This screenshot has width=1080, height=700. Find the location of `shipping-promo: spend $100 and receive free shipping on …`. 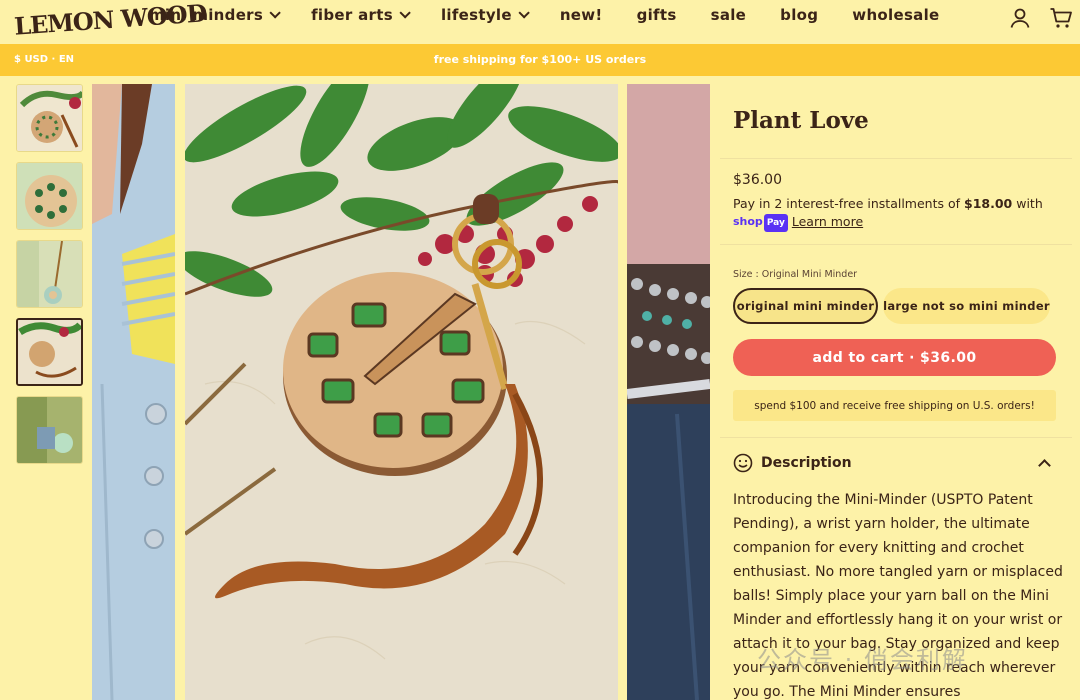

shipping-promo: spend $100 and receive free shipping on … is located at coordinates (894, 405).